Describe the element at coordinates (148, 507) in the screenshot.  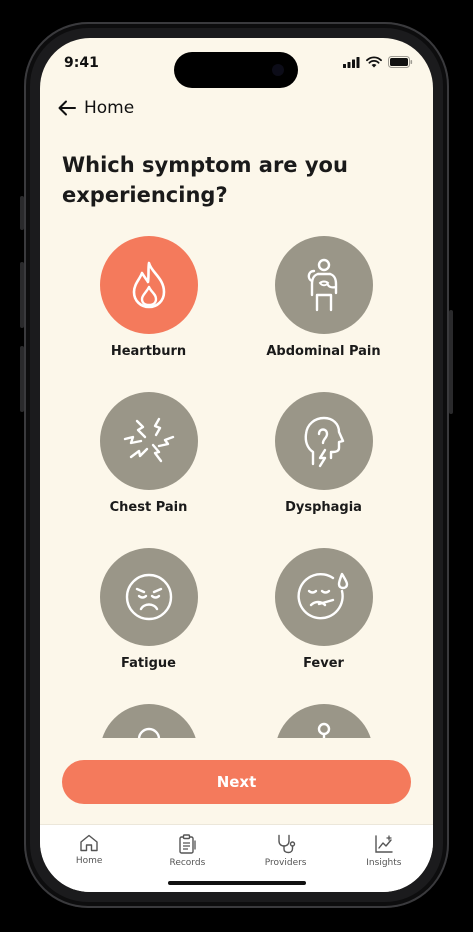
I see `symptom-label: Chest Pain` at that location.